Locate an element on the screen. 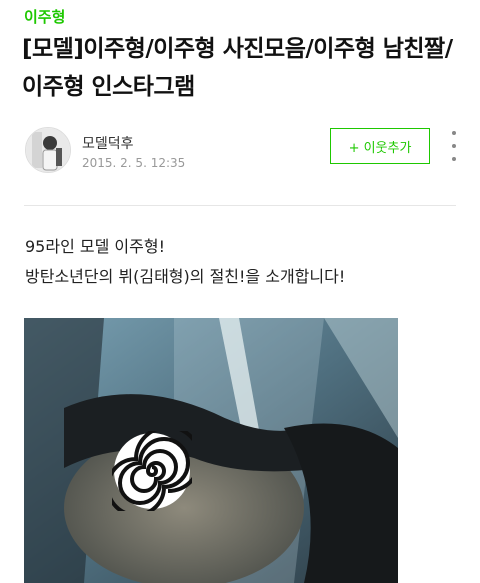 The width and height of the screenshot is (480, 583). divider is located at coordinates (240, 205).